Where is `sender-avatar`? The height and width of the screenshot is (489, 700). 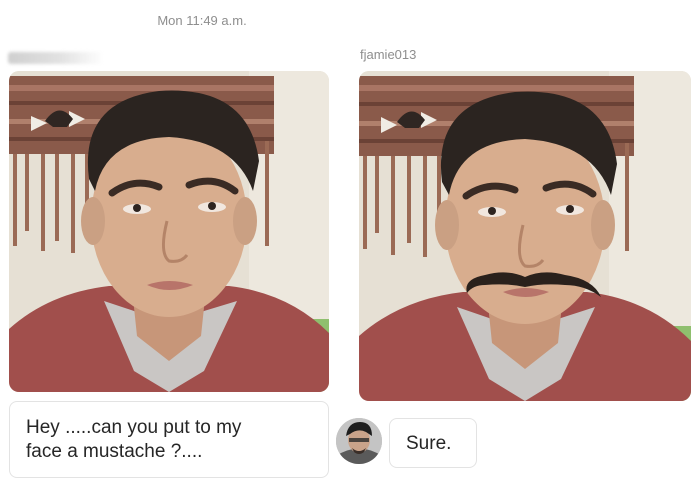 sender-avatar is located at coordinates (359, 441).